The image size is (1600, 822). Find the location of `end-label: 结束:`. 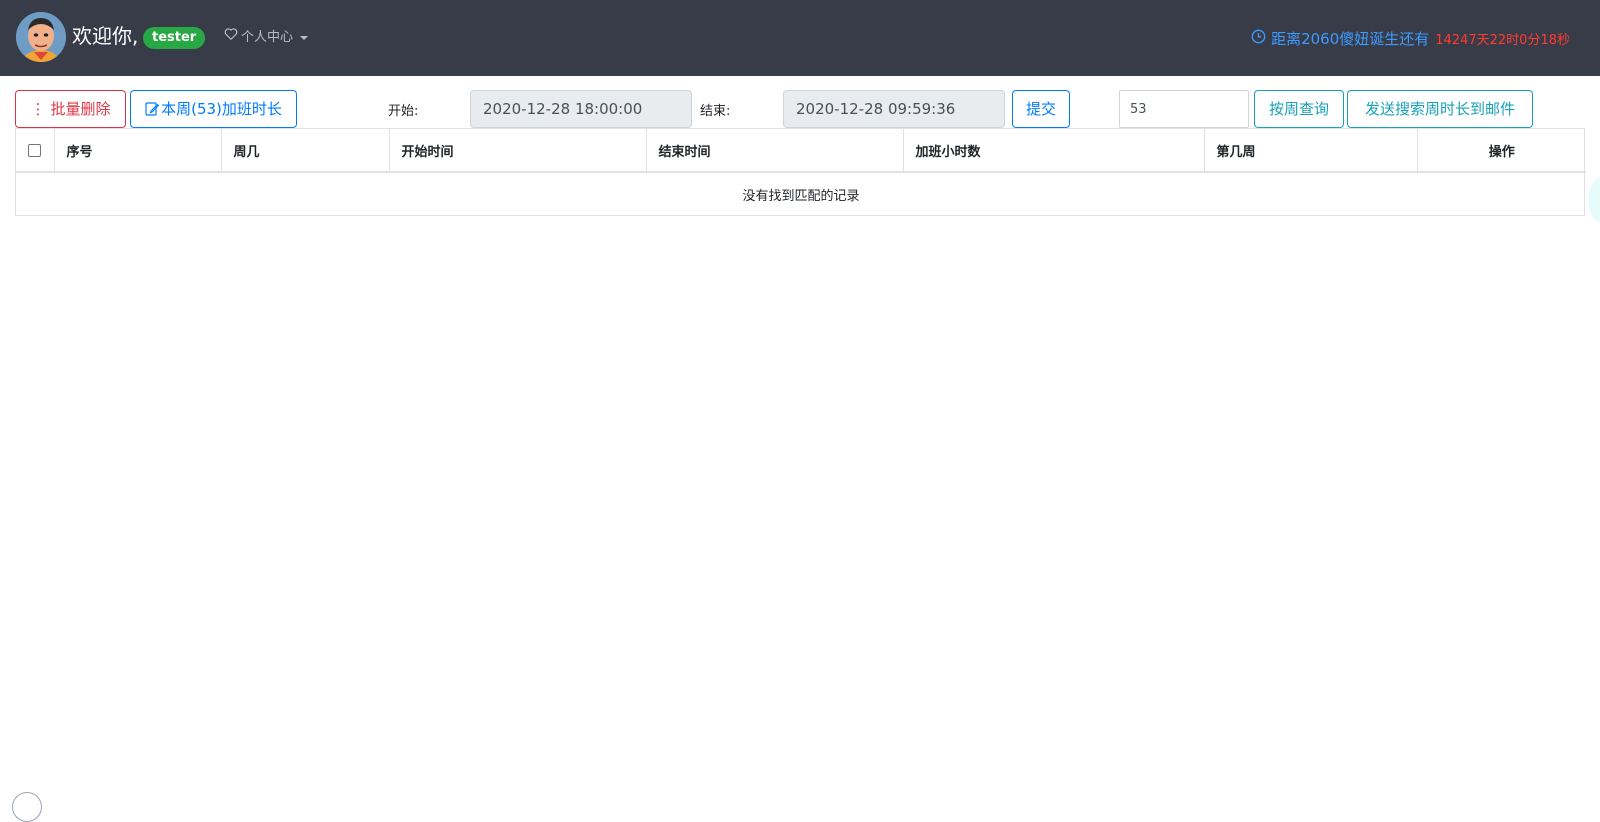

end-label: 结束: is located at coordinates (715, 111).